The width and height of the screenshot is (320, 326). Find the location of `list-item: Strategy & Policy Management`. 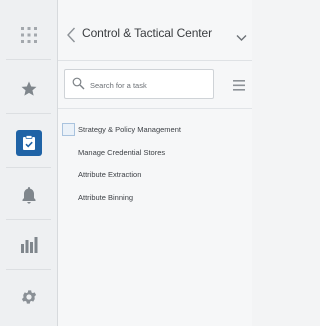

list-item: Strategy & Policy Management is located at coordinates (155, 133).